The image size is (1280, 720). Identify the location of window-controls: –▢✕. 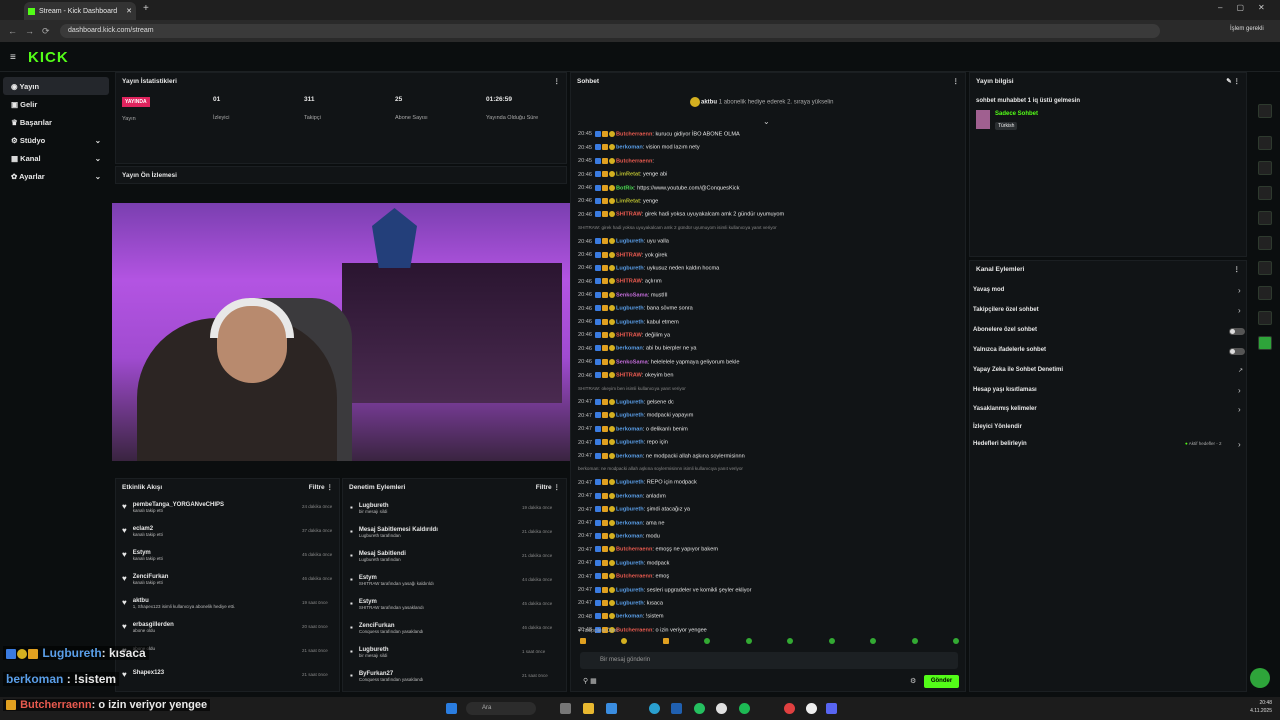
(1248, 7).